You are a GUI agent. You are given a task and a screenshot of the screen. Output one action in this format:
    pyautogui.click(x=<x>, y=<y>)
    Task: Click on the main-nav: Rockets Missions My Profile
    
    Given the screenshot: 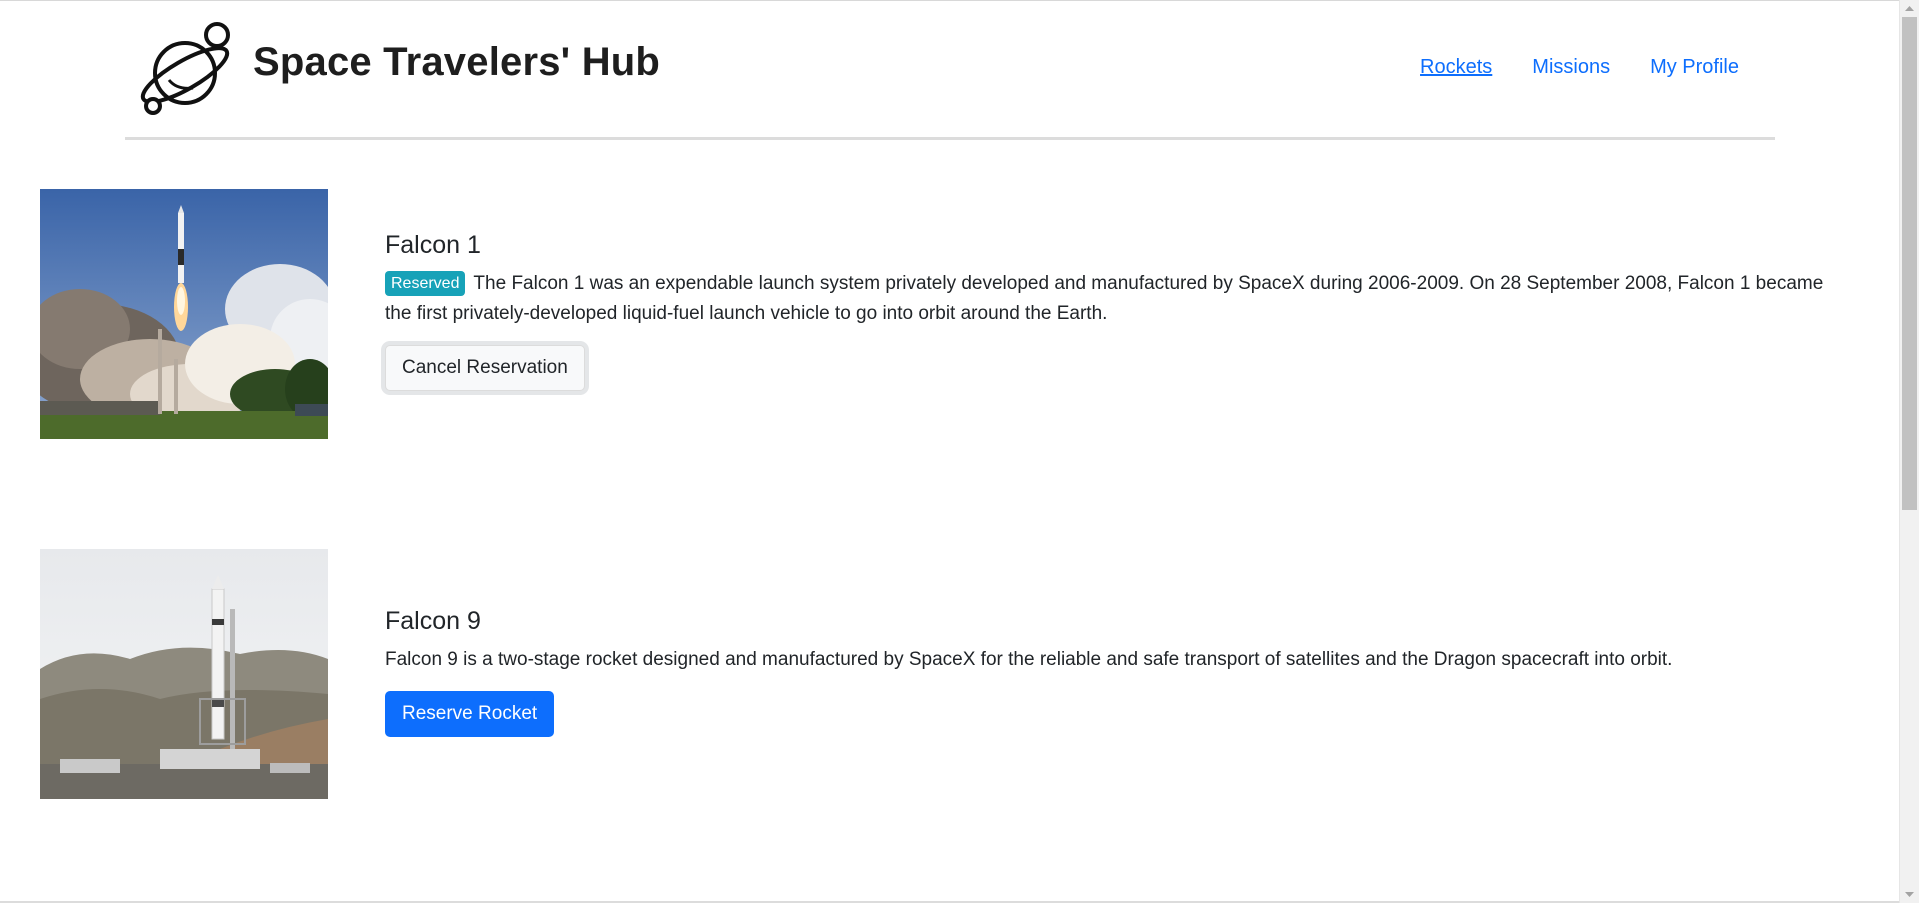 What is the action you would take?
    pyautogui.click(x=1579, y=67)
    